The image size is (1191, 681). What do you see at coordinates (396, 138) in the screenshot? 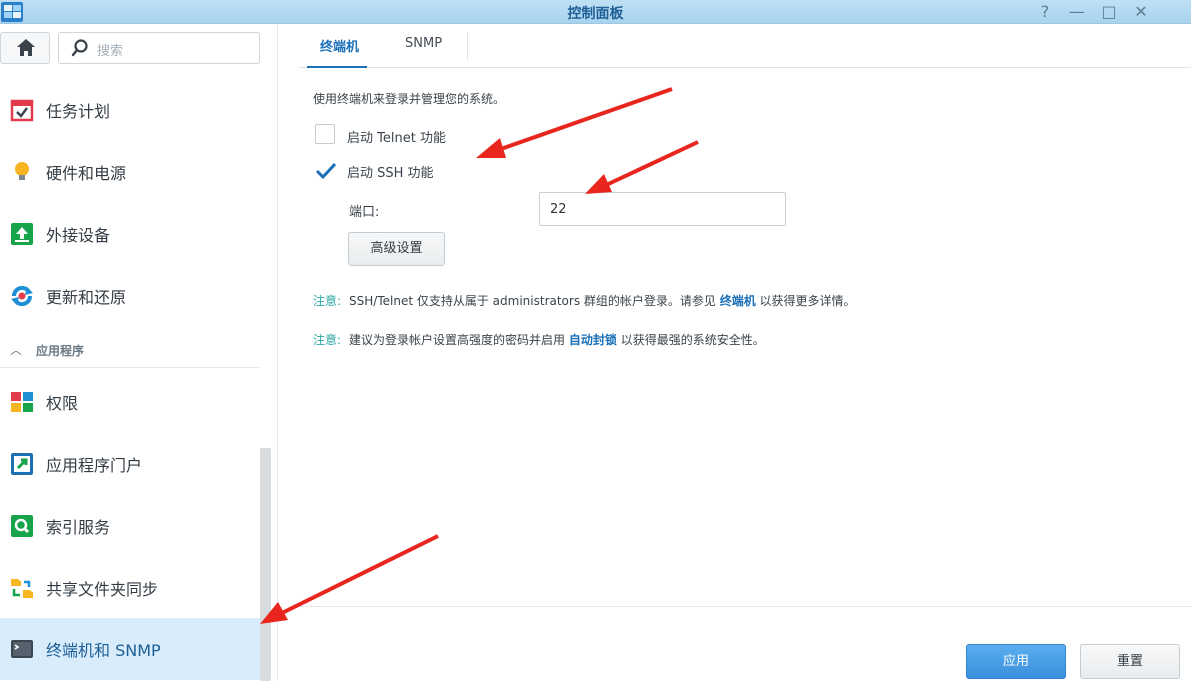
I see `telnet-label: 启动 Telnet 功能` at bounding box center [396, 138].